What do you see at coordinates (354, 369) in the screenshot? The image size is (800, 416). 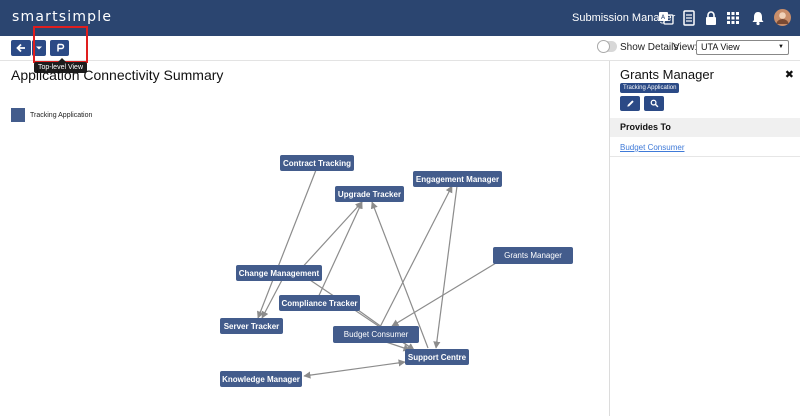 I see `edge-knowledge-support` at bounding box center [354, 369].